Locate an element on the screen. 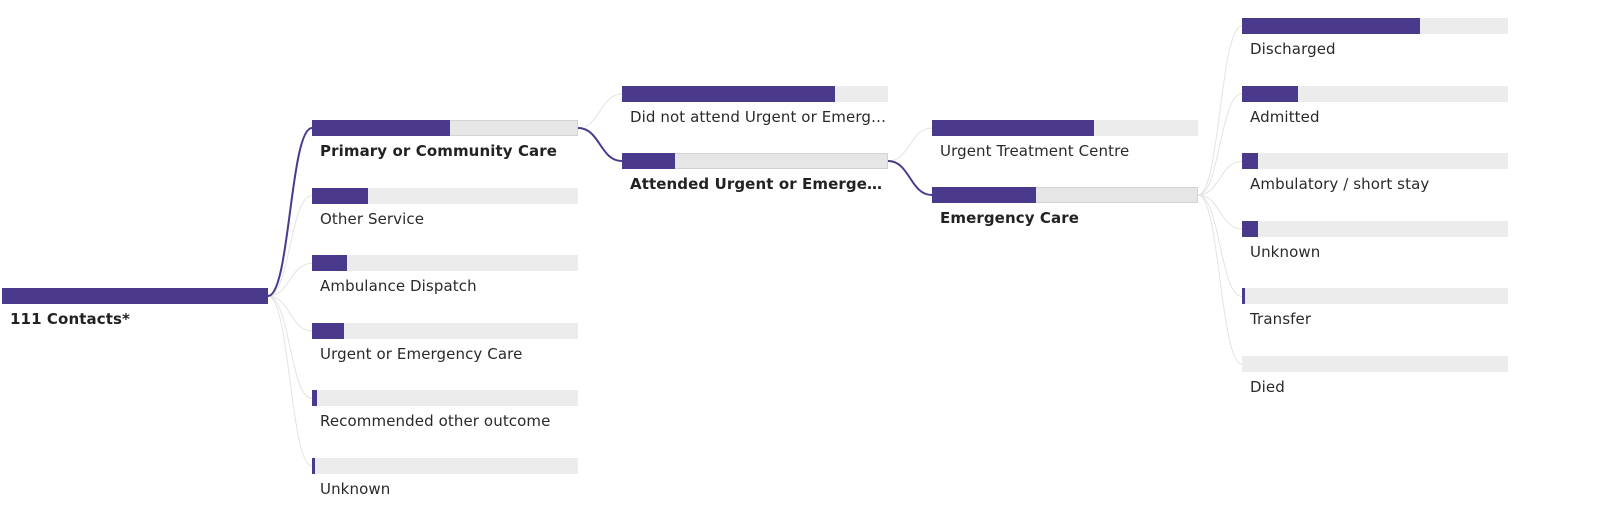  node-label: Ambulance Dispatch is located at coordinates (398, 286).